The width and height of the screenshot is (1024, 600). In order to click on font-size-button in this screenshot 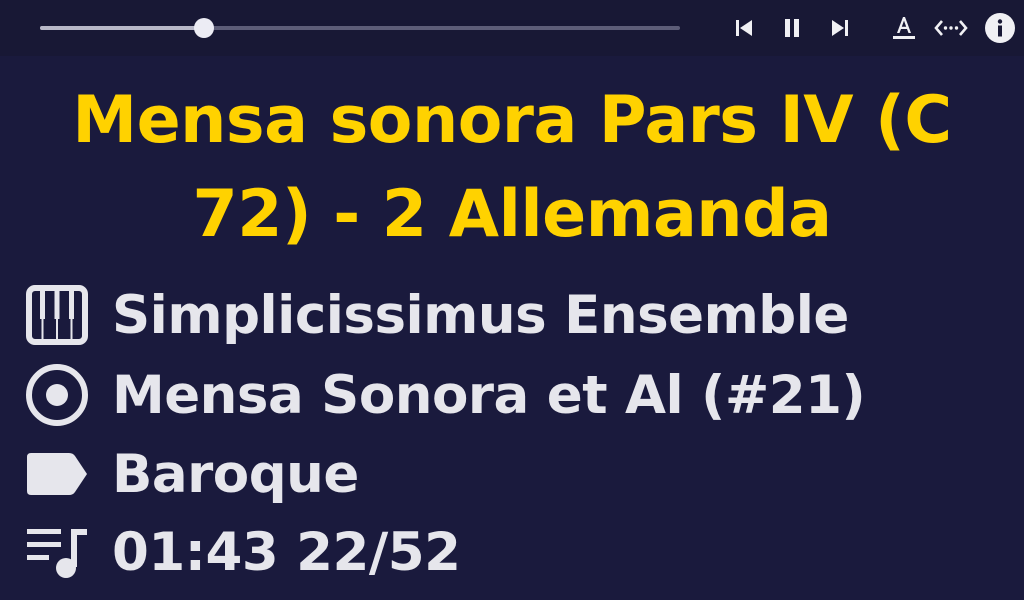, I will do `click(904, 28)`.